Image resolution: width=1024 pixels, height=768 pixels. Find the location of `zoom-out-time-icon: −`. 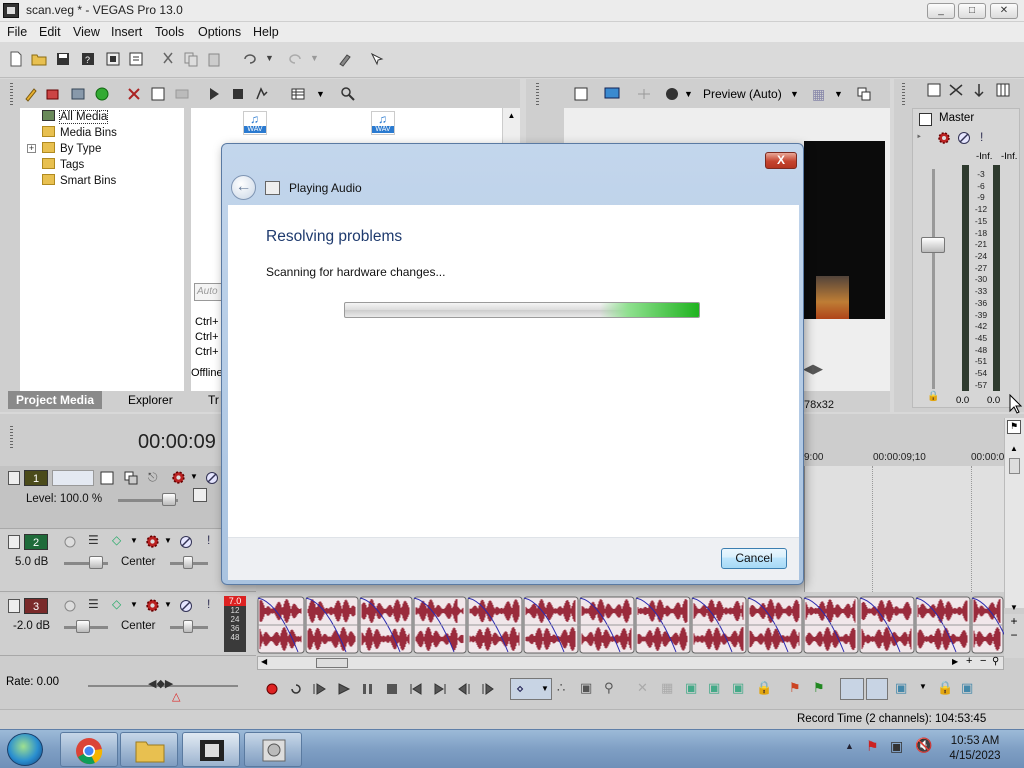

zoom-out-time-icon: − is located at coordinates (983, 661).